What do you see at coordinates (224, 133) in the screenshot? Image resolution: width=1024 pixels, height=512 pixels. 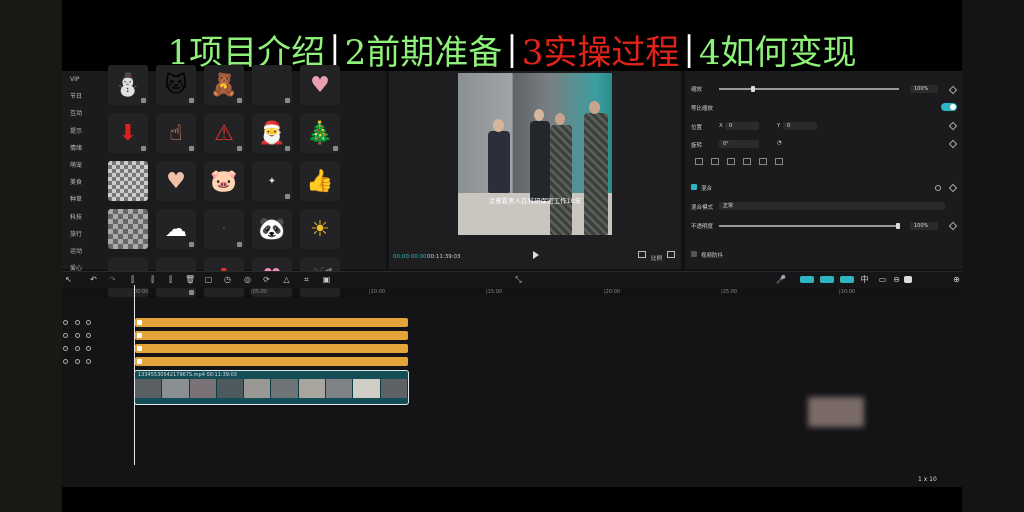 I see `warning-sticker: ⚠` at bounding box center [224, 133].